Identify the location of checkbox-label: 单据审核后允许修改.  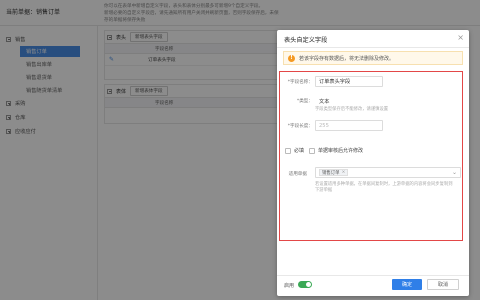
(341, 151).